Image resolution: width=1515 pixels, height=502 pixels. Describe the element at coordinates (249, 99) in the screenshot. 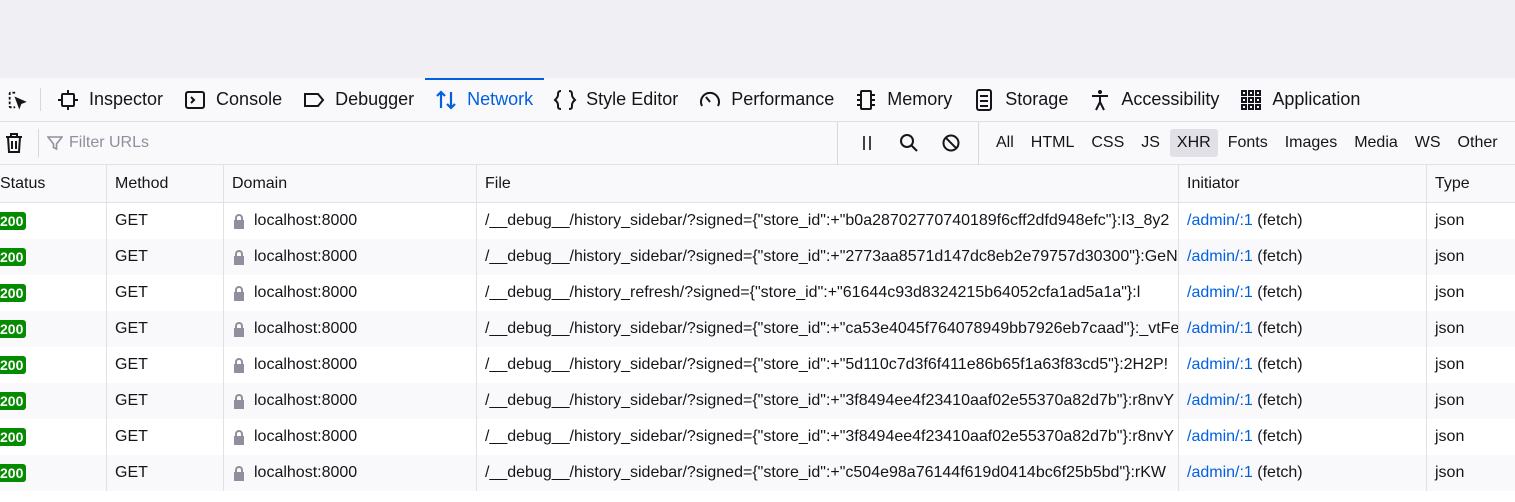

I see `tab-label: Console` at that location.